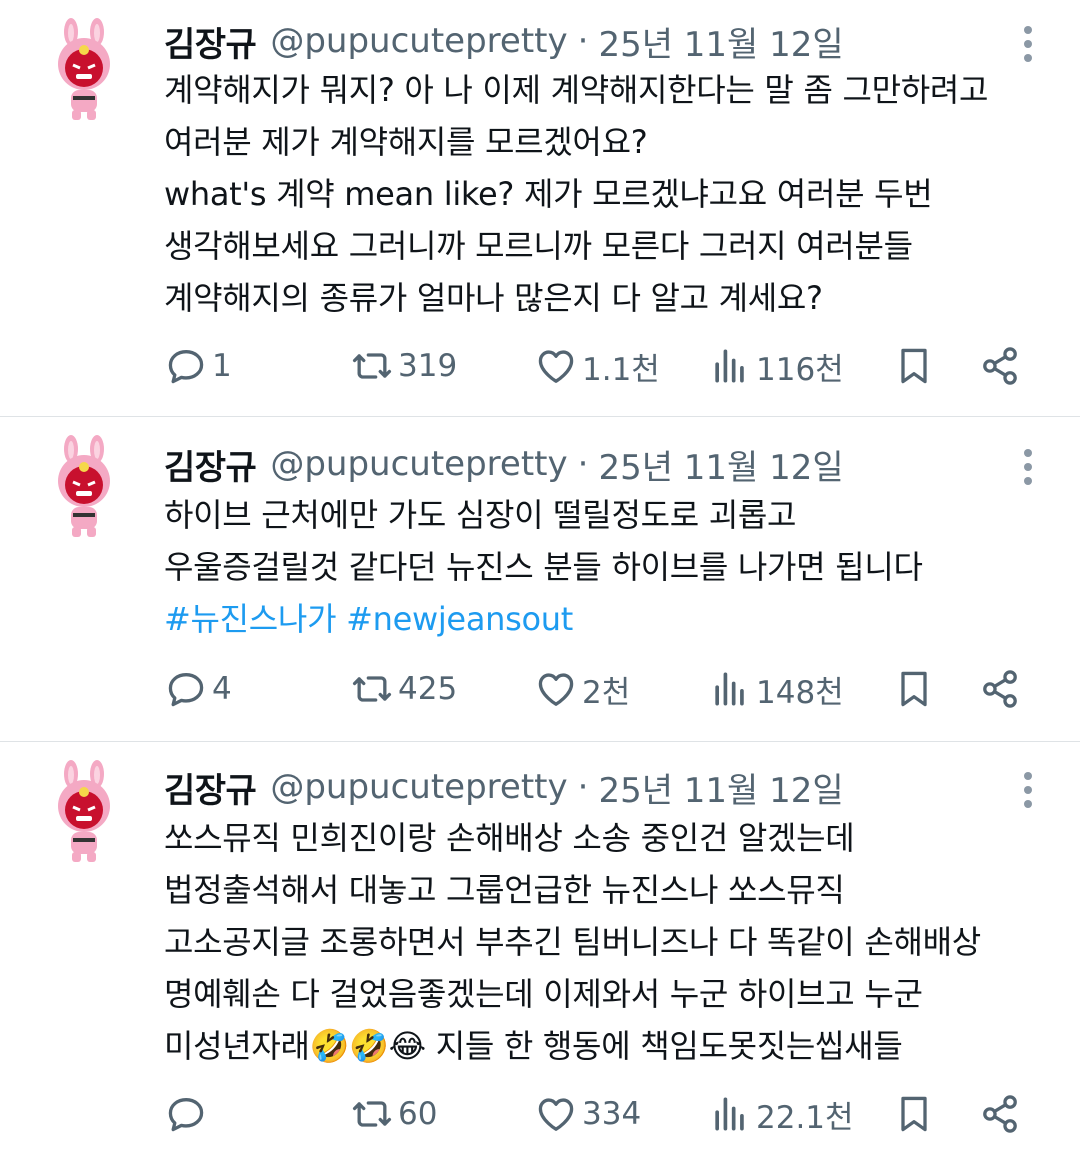 Image resolution: width=1080 pixels, height=1163 pixels. What do you see at coordinates (393, 1114) in the screenshot?
I see `retweet-button: 60` at bounding box center [393, 1114].